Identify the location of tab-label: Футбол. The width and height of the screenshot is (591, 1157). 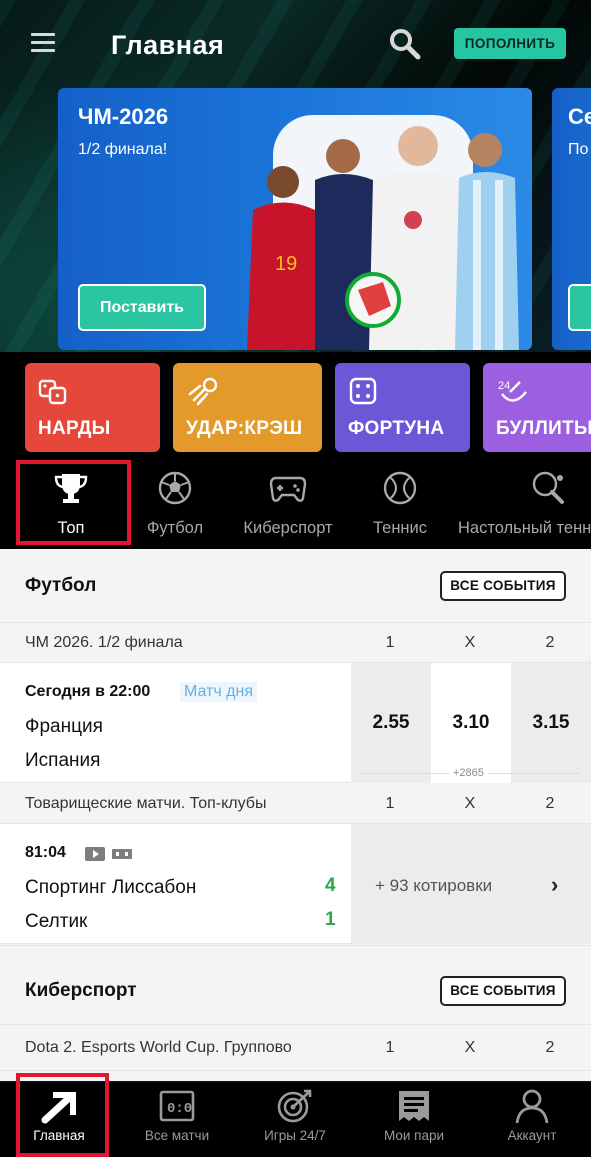
(175, 528).